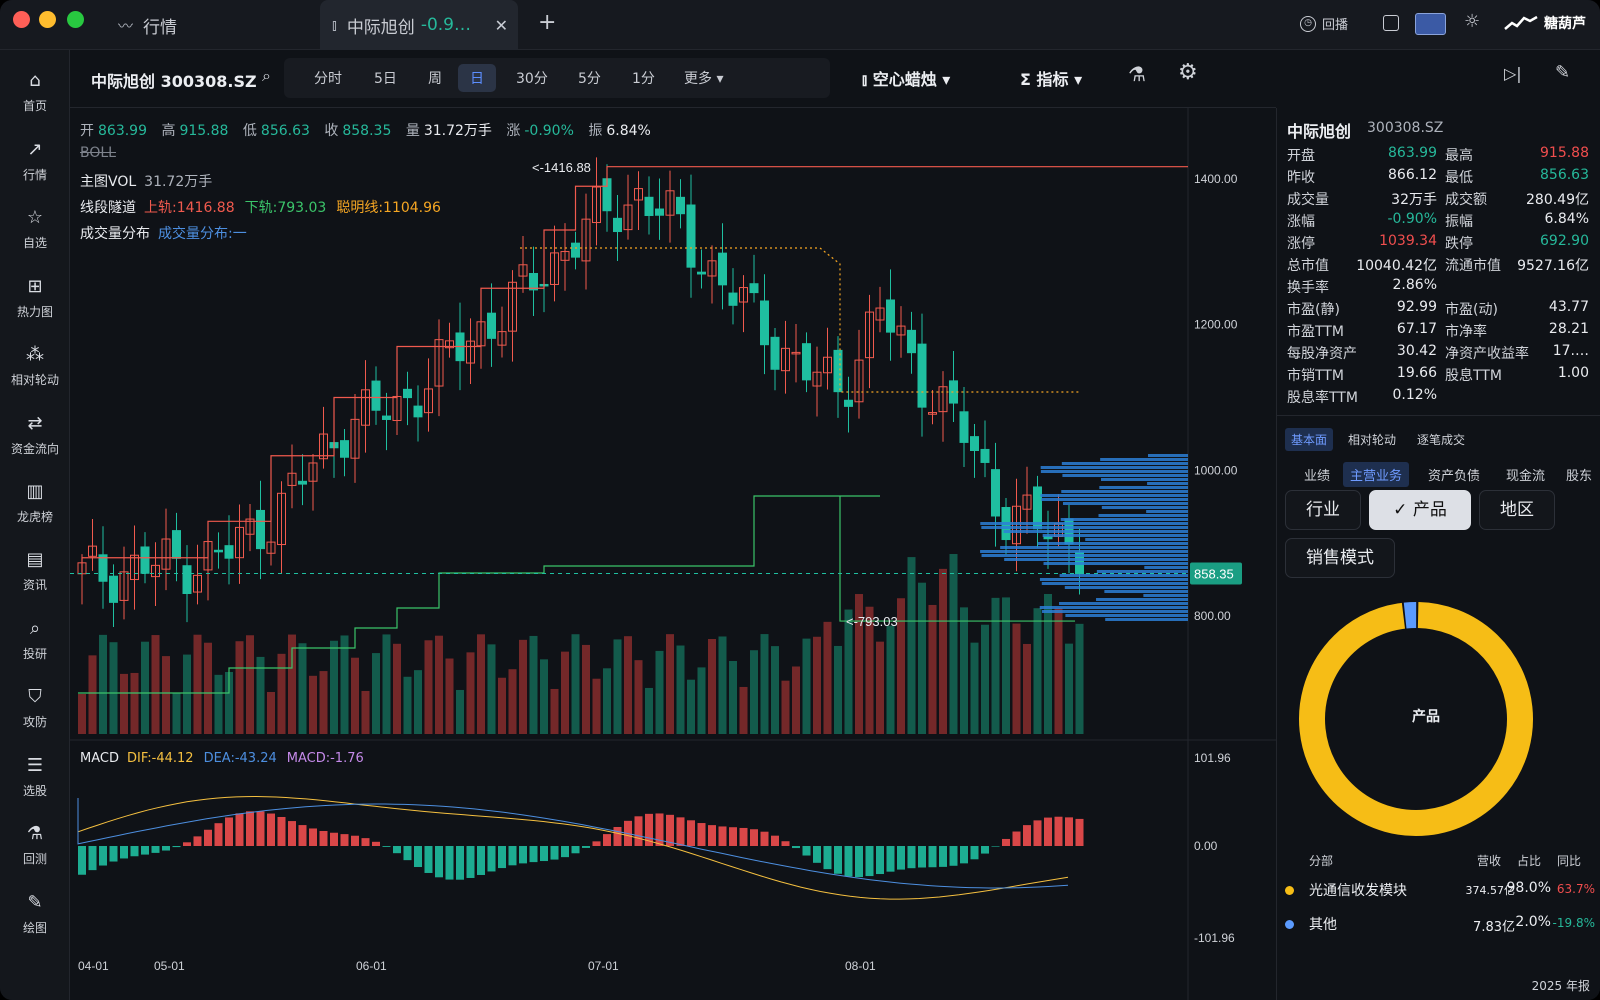  What do you see at coordinates (1414, 285) in the screenshot?
I see `quote-value: 2.86%` at bounding box center [1414, 285].